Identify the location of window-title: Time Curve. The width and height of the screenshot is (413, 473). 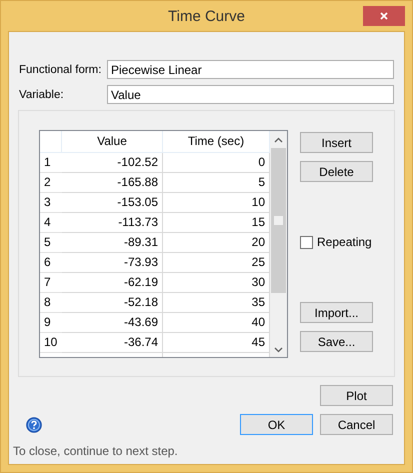
(206, 16).